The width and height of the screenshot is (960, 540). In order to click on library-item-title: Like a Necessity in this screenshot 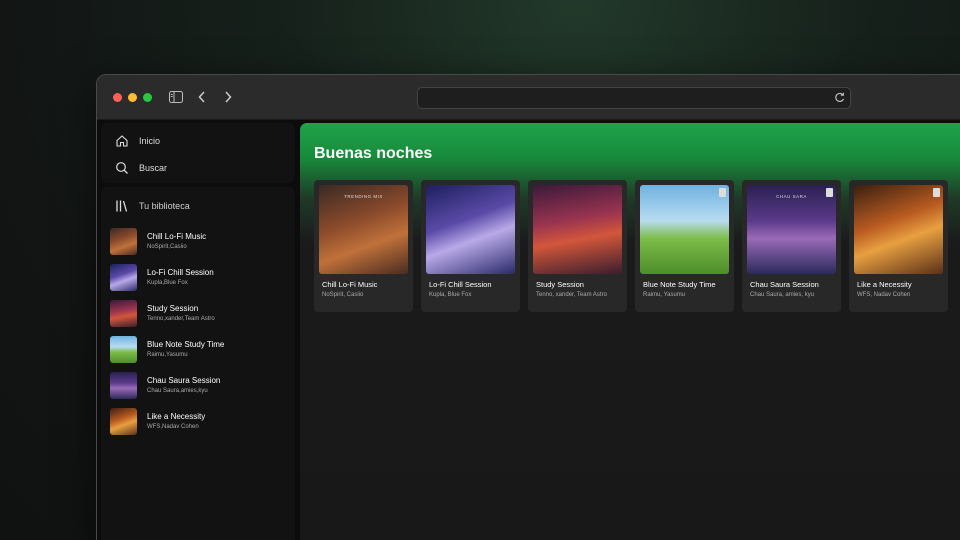, I will do `click(176, 416)`.